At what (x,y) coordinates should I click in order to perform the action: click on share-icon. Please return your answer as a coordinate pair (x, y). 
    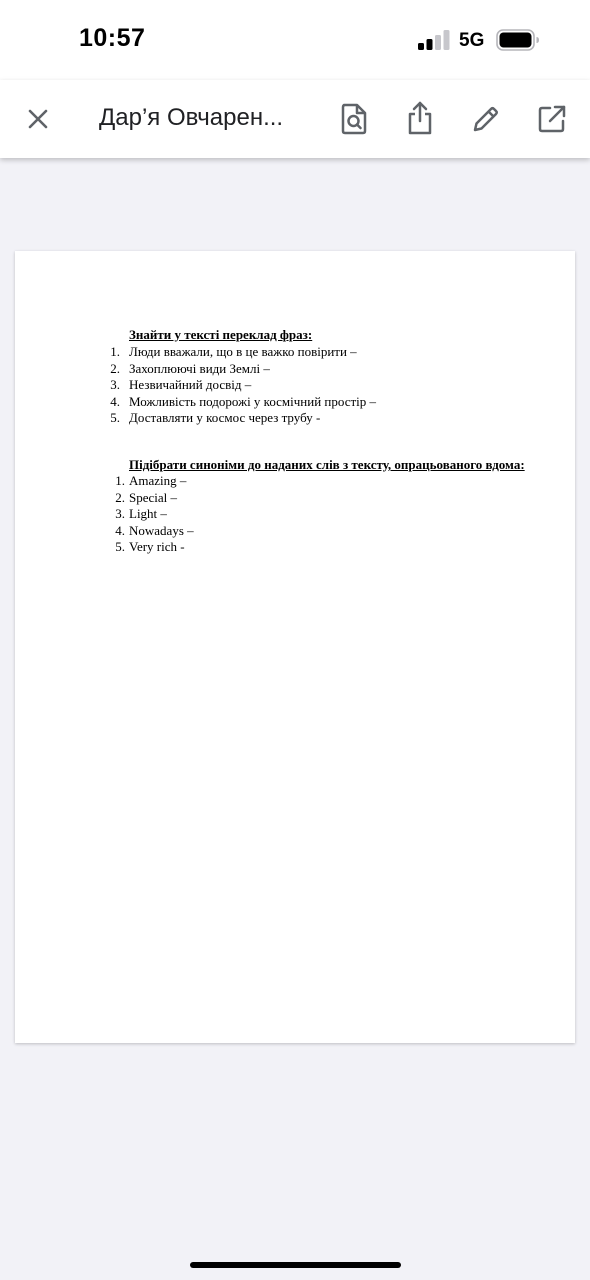
    Looking at the image, I should click on (420, 118).